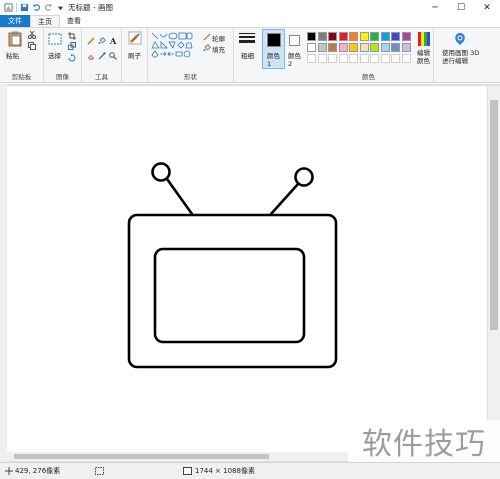  What do you see at coordinates (225, 471) in the screenshot?
I see `canvas-size: 1744 × 1088像素` at bounding box center [225, 471].